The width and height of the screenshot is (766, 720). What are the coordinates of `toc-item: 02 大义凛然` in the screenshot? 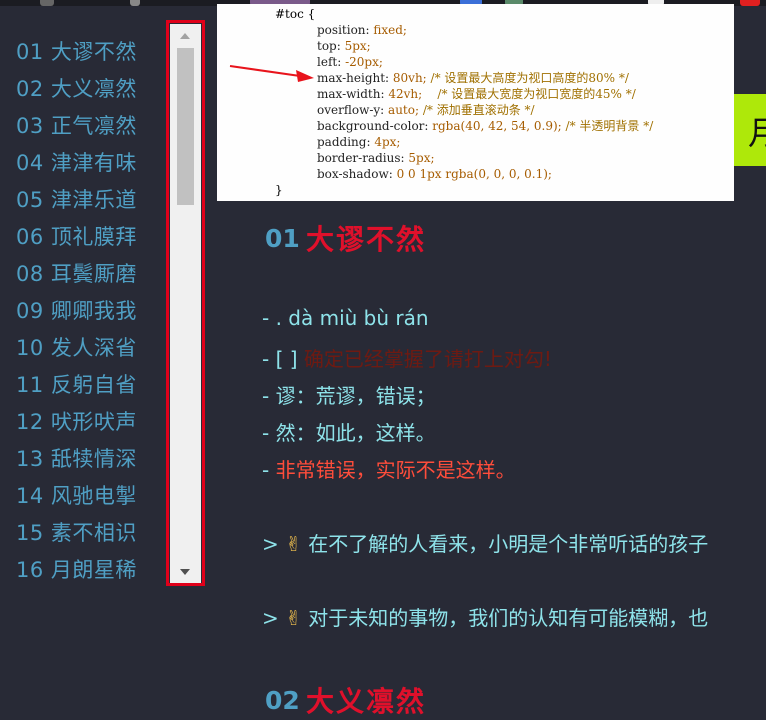 It's located at (76, 88).